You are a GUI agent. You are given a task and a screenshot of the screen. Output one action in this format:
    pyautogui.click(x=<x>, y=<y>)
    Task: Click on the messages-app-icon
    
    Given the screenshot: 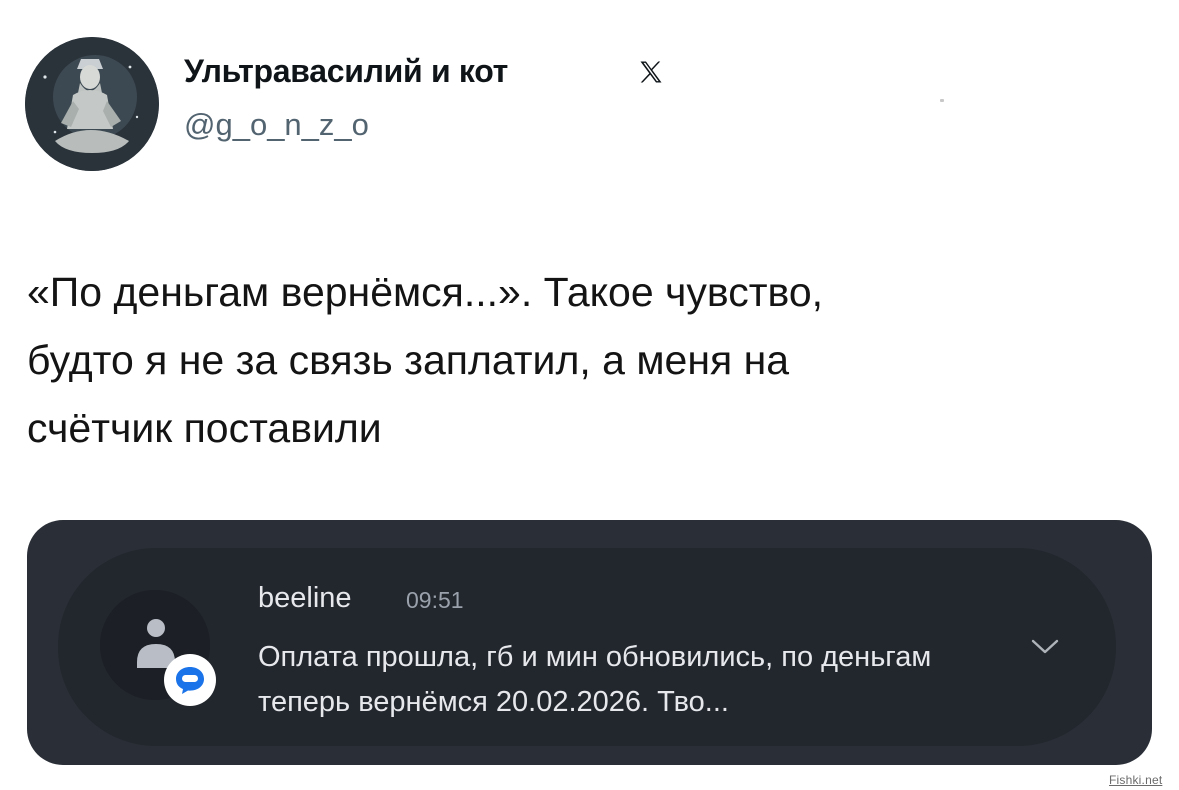 What is the action you would take?
    pyautogui.click(x=190, y=680)
    